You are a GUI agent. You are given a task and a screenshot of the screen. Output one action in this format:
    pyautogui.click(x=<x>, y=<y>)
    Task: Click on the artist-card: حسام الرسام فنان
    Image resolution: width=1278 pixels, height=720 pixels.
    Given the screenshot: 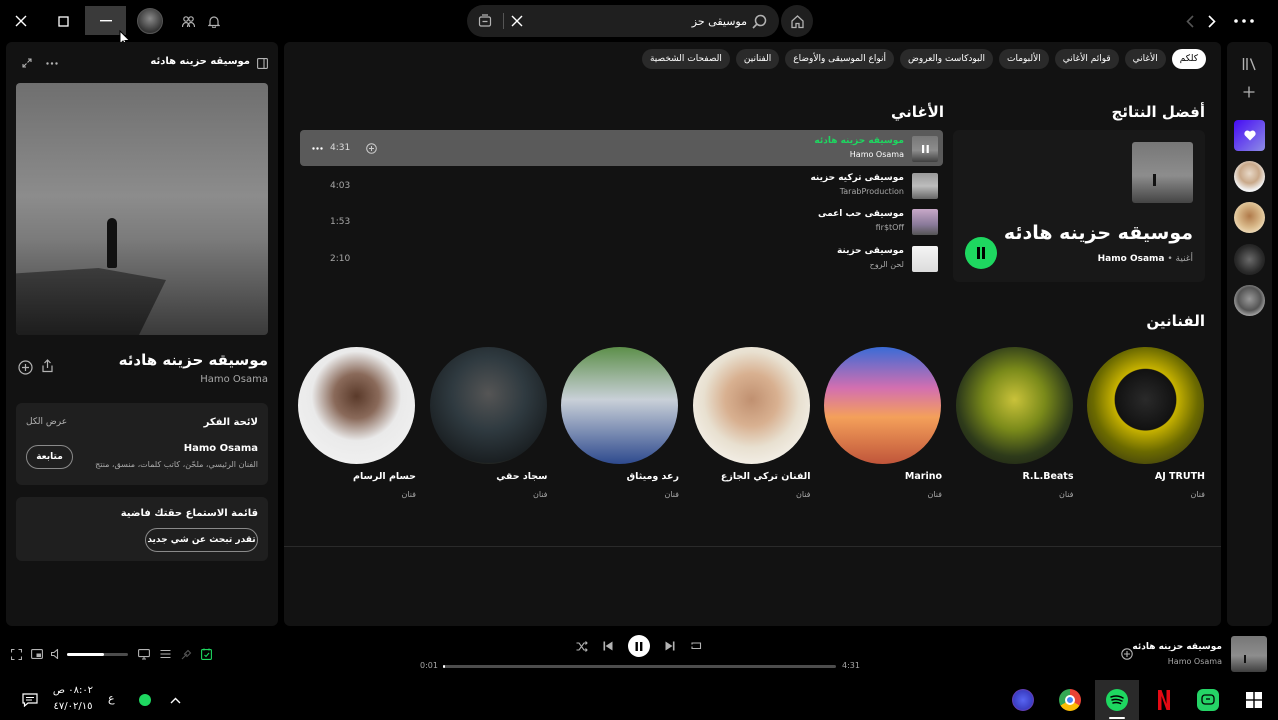 What is the action you would take?
    pyautogui.click(x=357, y=427)
    